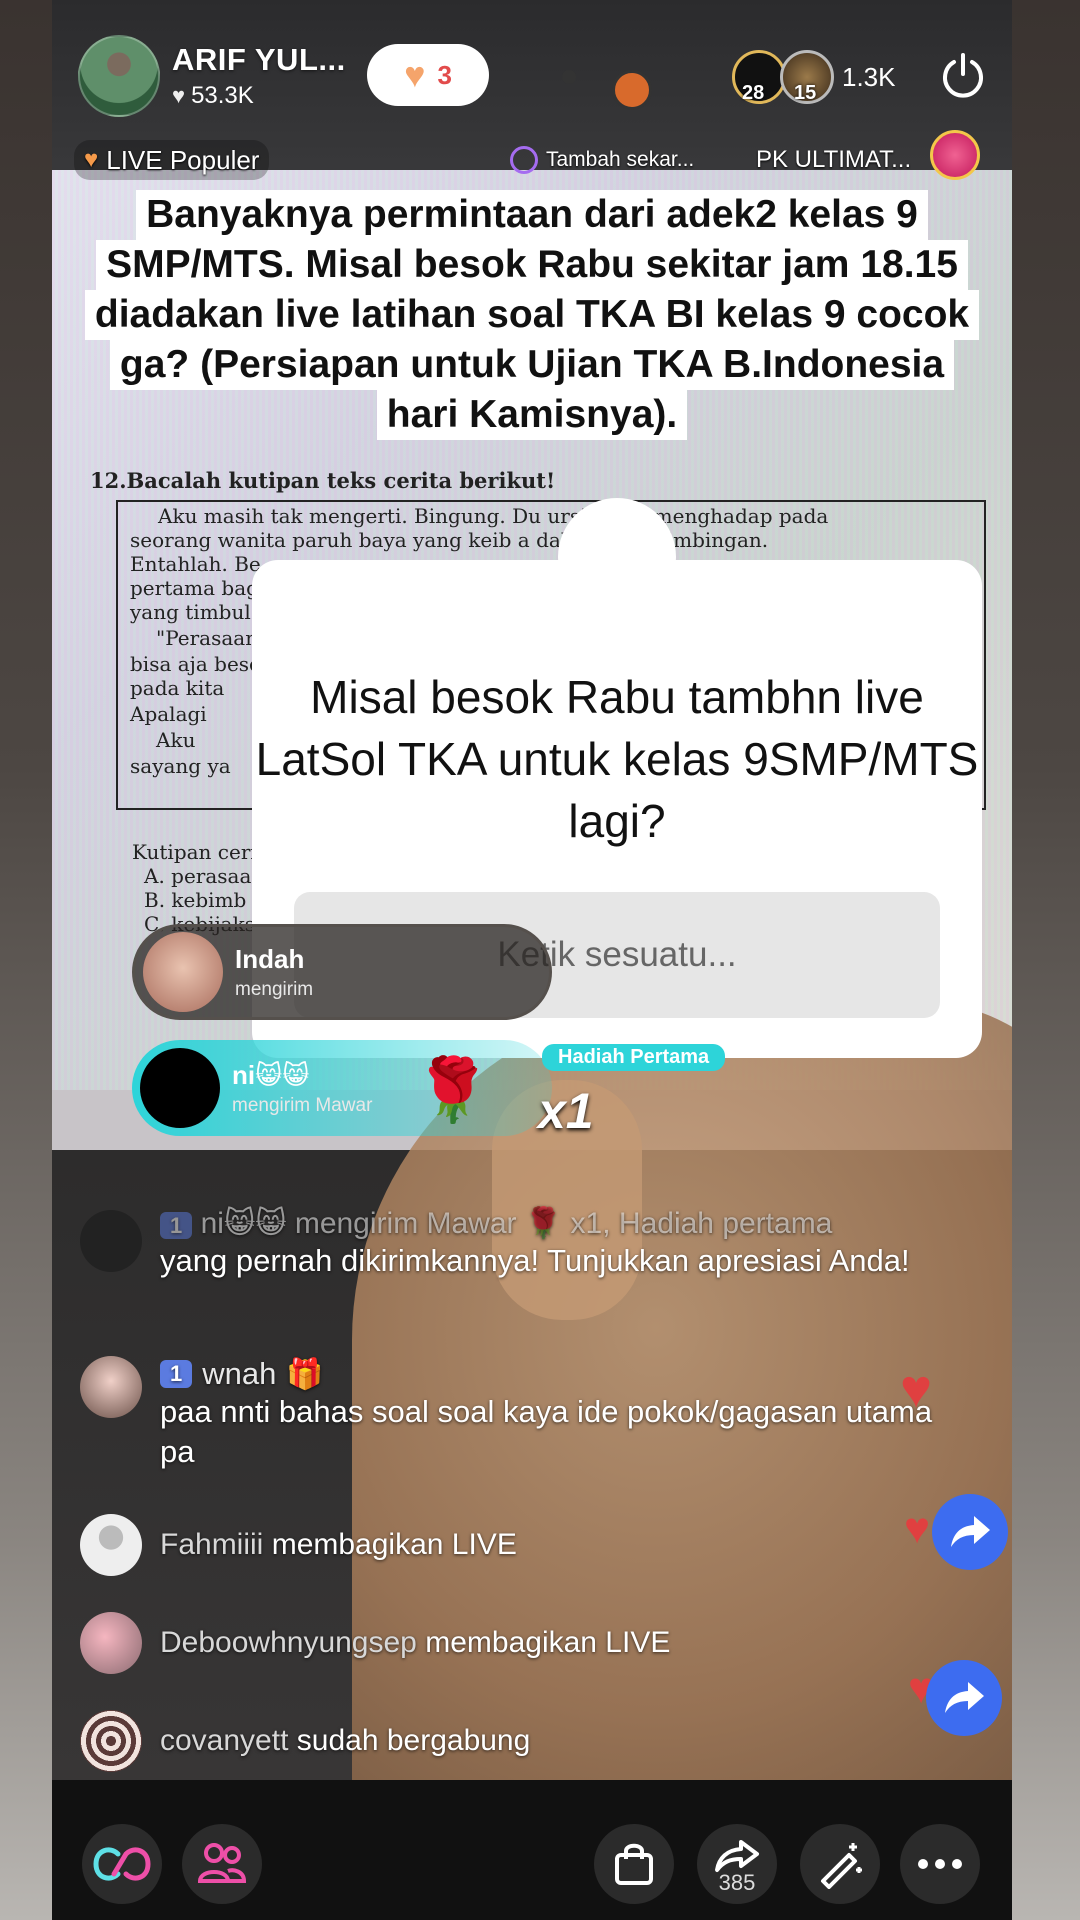  What do you see at coordinates (259, 96) in the screenshot?
I see `host-likes: ♥ 53.3K` at bounding box center [259, 96].